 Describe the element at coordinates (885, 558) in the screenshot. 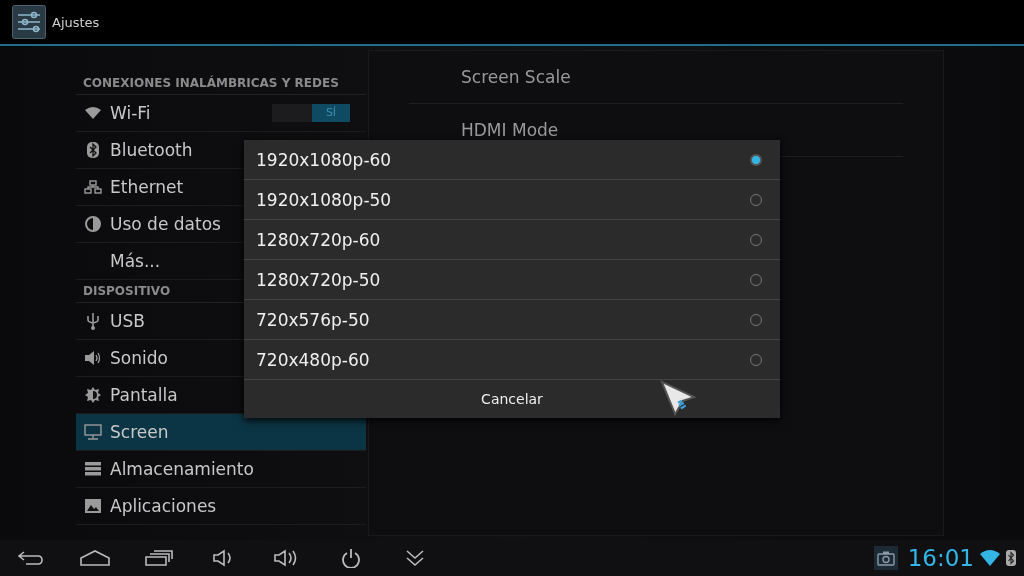

I see `camera-icon` at that location.